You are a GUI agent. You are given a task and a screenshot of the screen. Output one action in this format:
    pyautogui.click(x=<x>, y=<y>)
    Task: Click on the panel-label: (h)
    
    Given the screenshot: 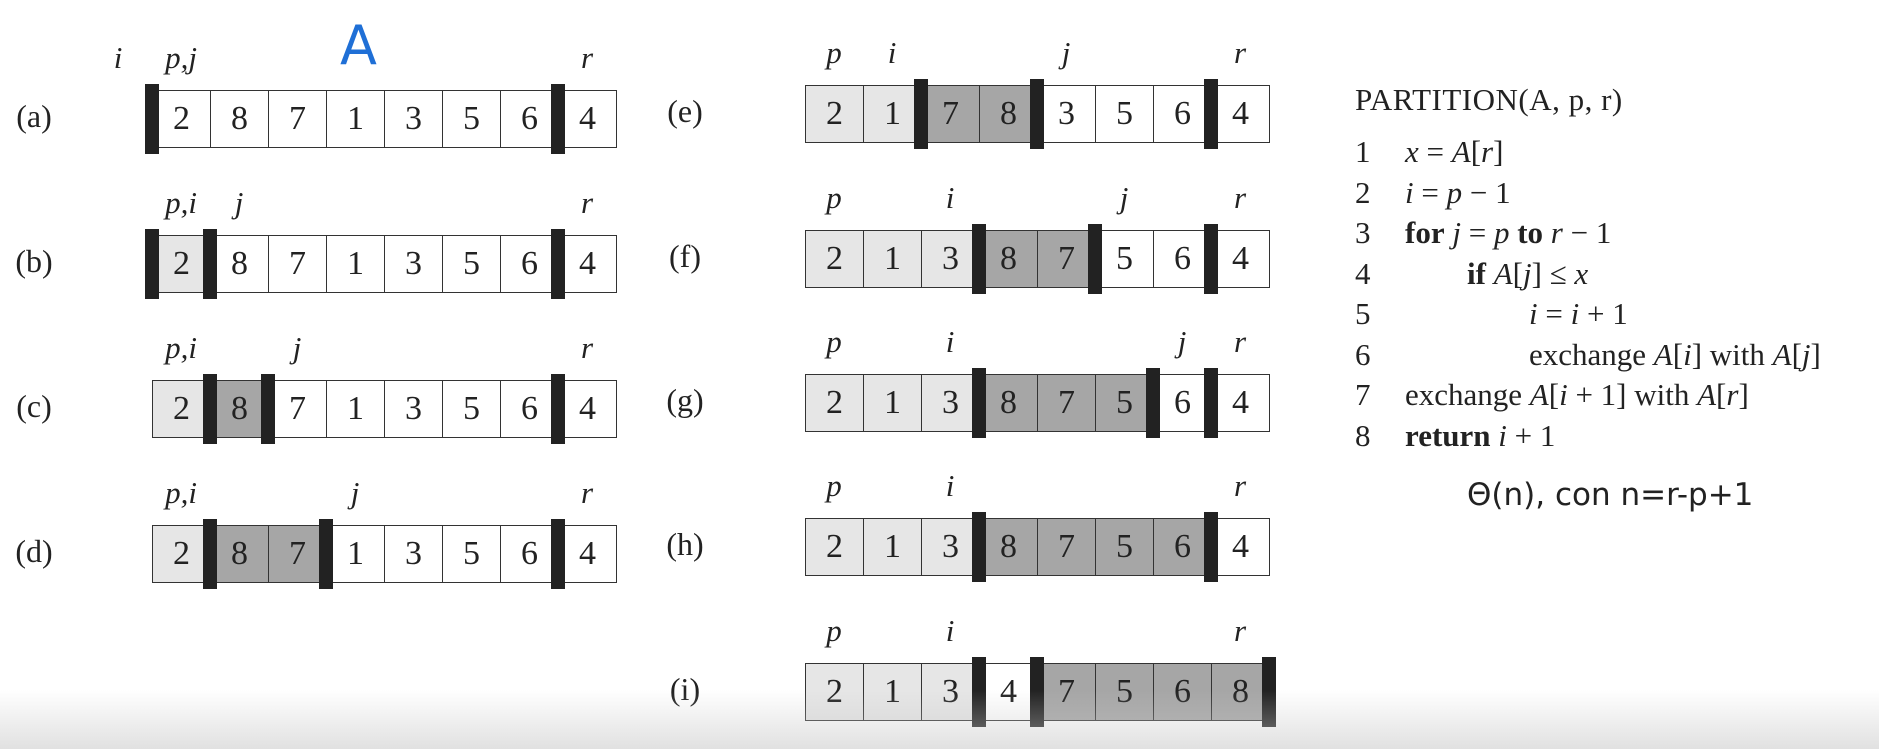 What is the action you would take?
    pyautogui.click(x=685, y=544)
    